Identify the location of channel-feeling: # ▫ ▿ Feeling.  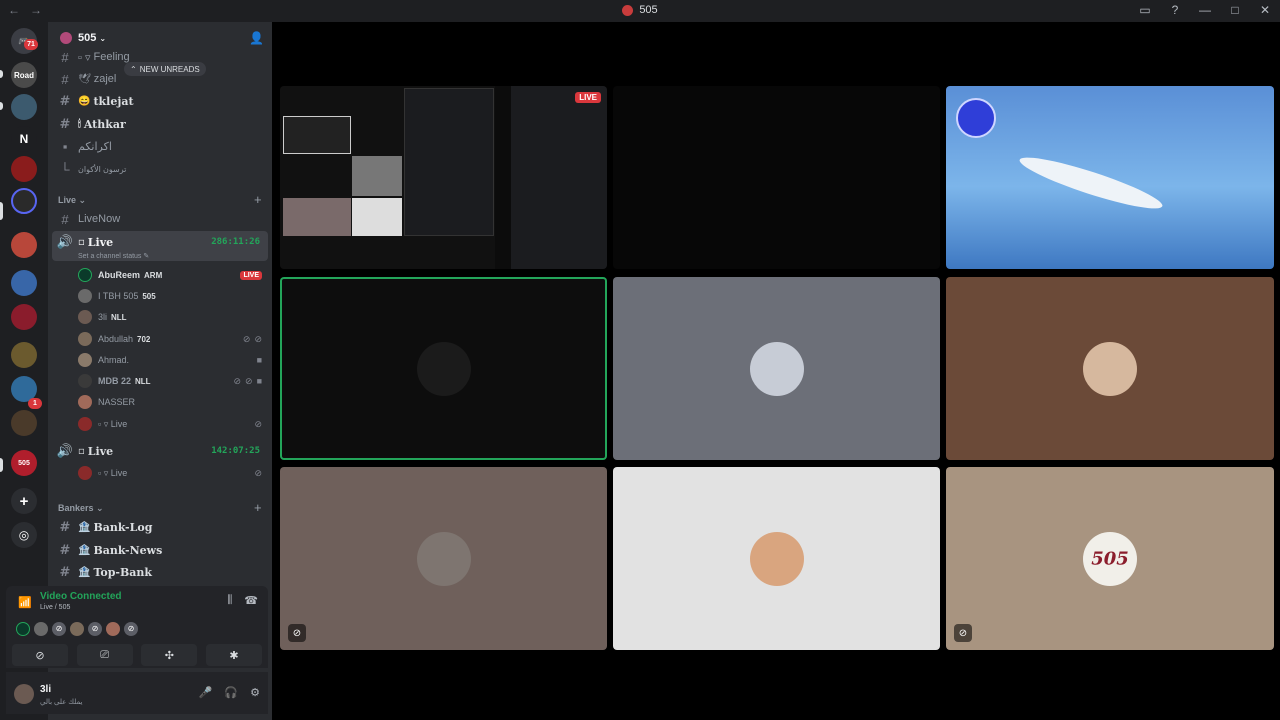
(161, 57).